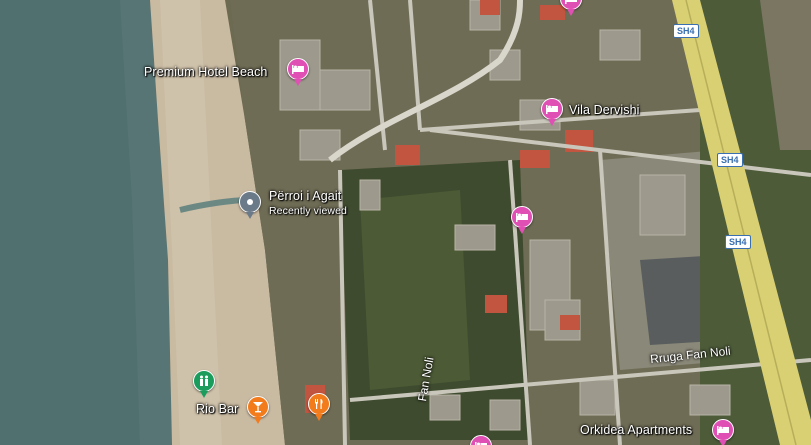 This screenshot has width=811, height=445. I want to click on perroi-label: Përroi i Agait, so click(305, 196).